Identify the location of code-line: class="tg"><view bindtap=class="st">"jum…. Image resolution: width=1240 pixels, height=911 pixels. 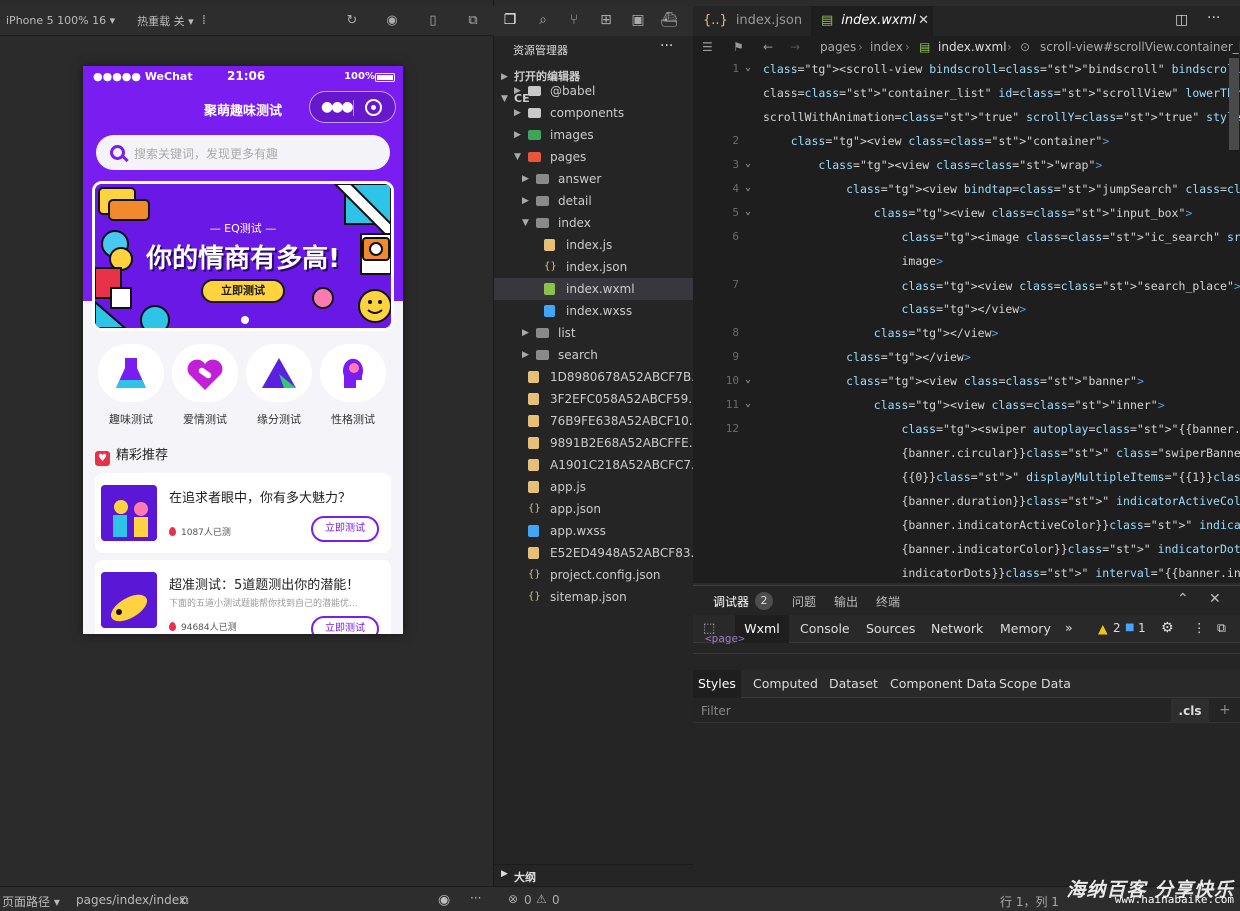
(1001, 189).